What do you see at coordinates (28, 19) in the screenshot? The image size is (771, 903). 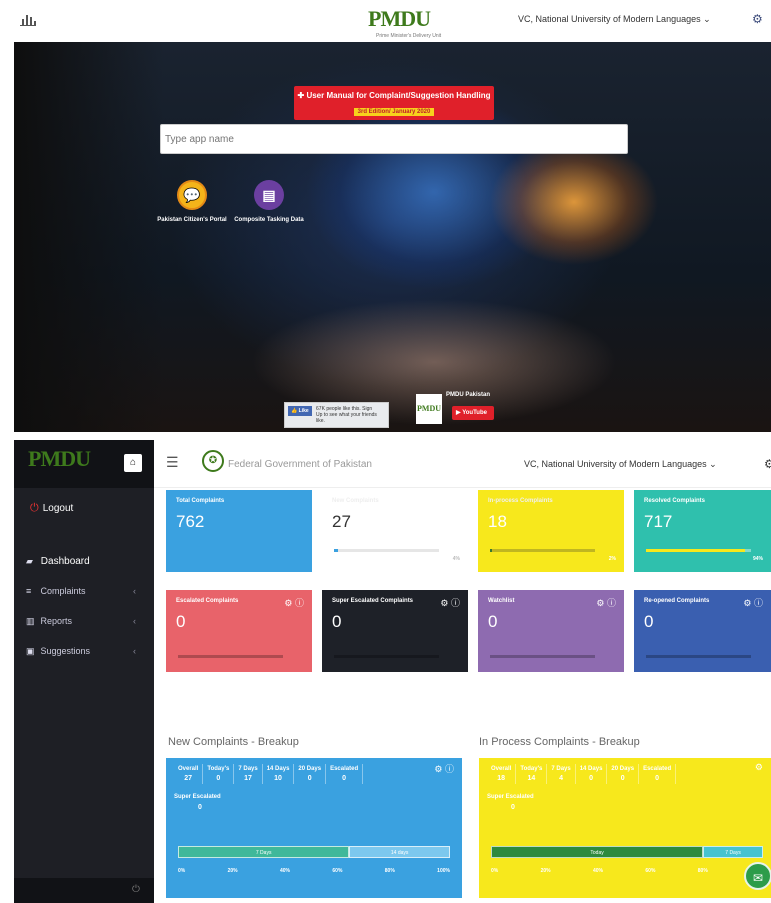 I see `bar-chart-icon` at bounding box center [28, 19].